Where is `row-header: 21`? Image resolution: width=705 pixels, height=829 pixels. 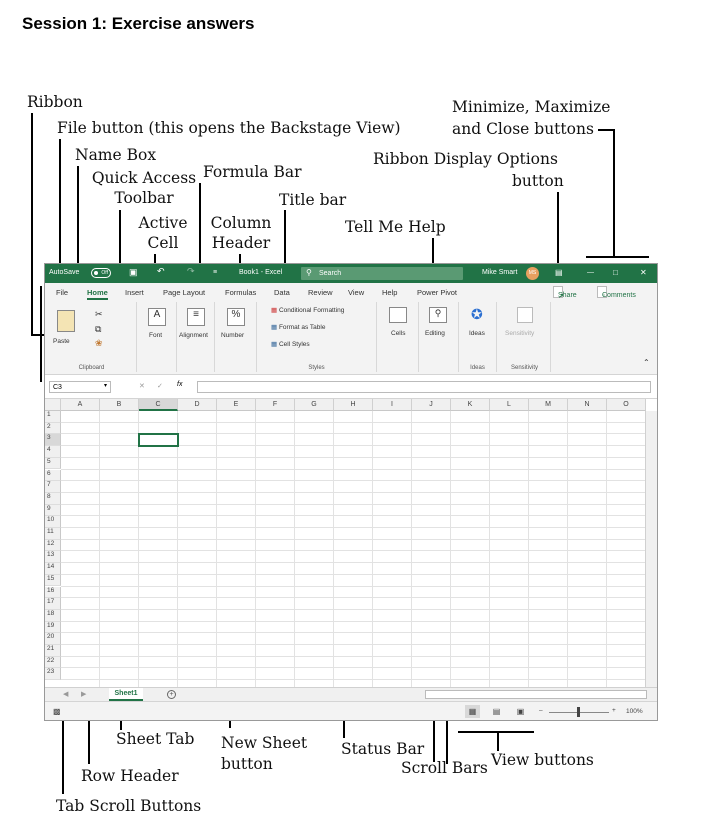
row-header: 21 is located at coordinates (53, 651).